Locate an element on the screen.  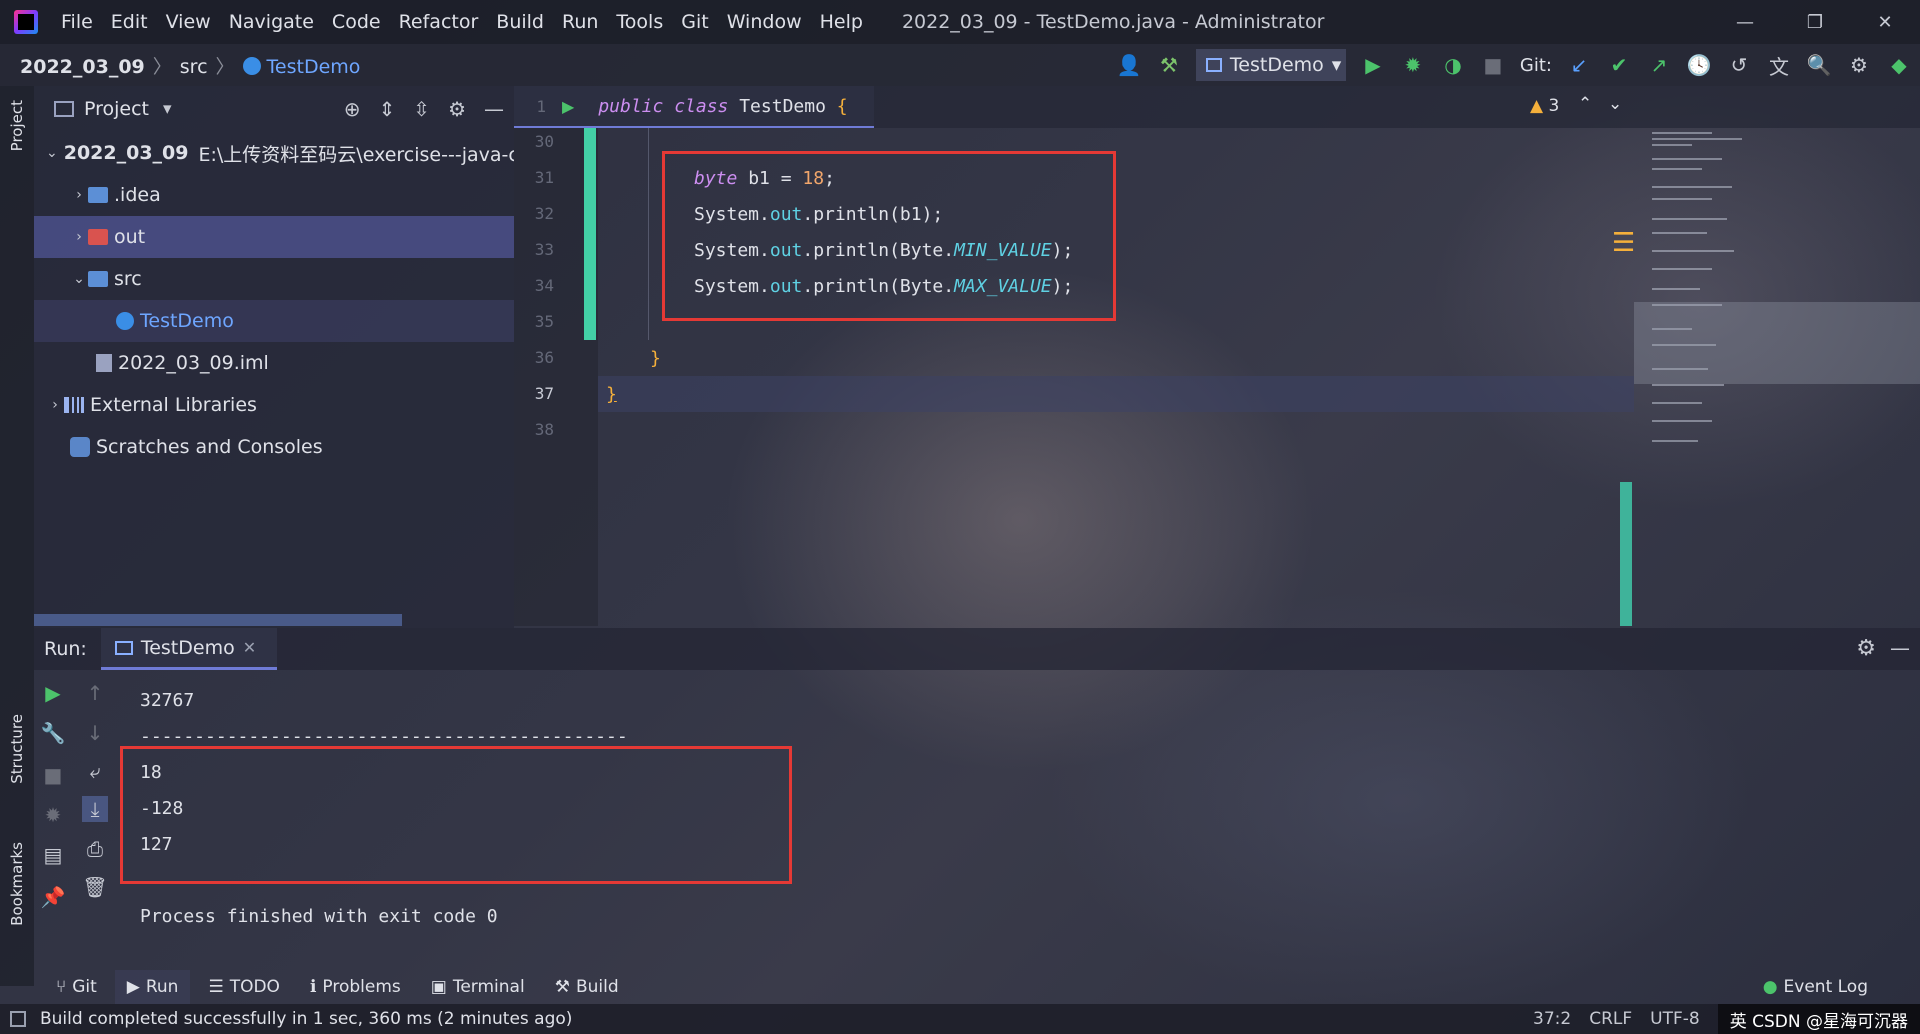
bookmarks-tool-label: Bookmarks is located at coordinates (17, 884).